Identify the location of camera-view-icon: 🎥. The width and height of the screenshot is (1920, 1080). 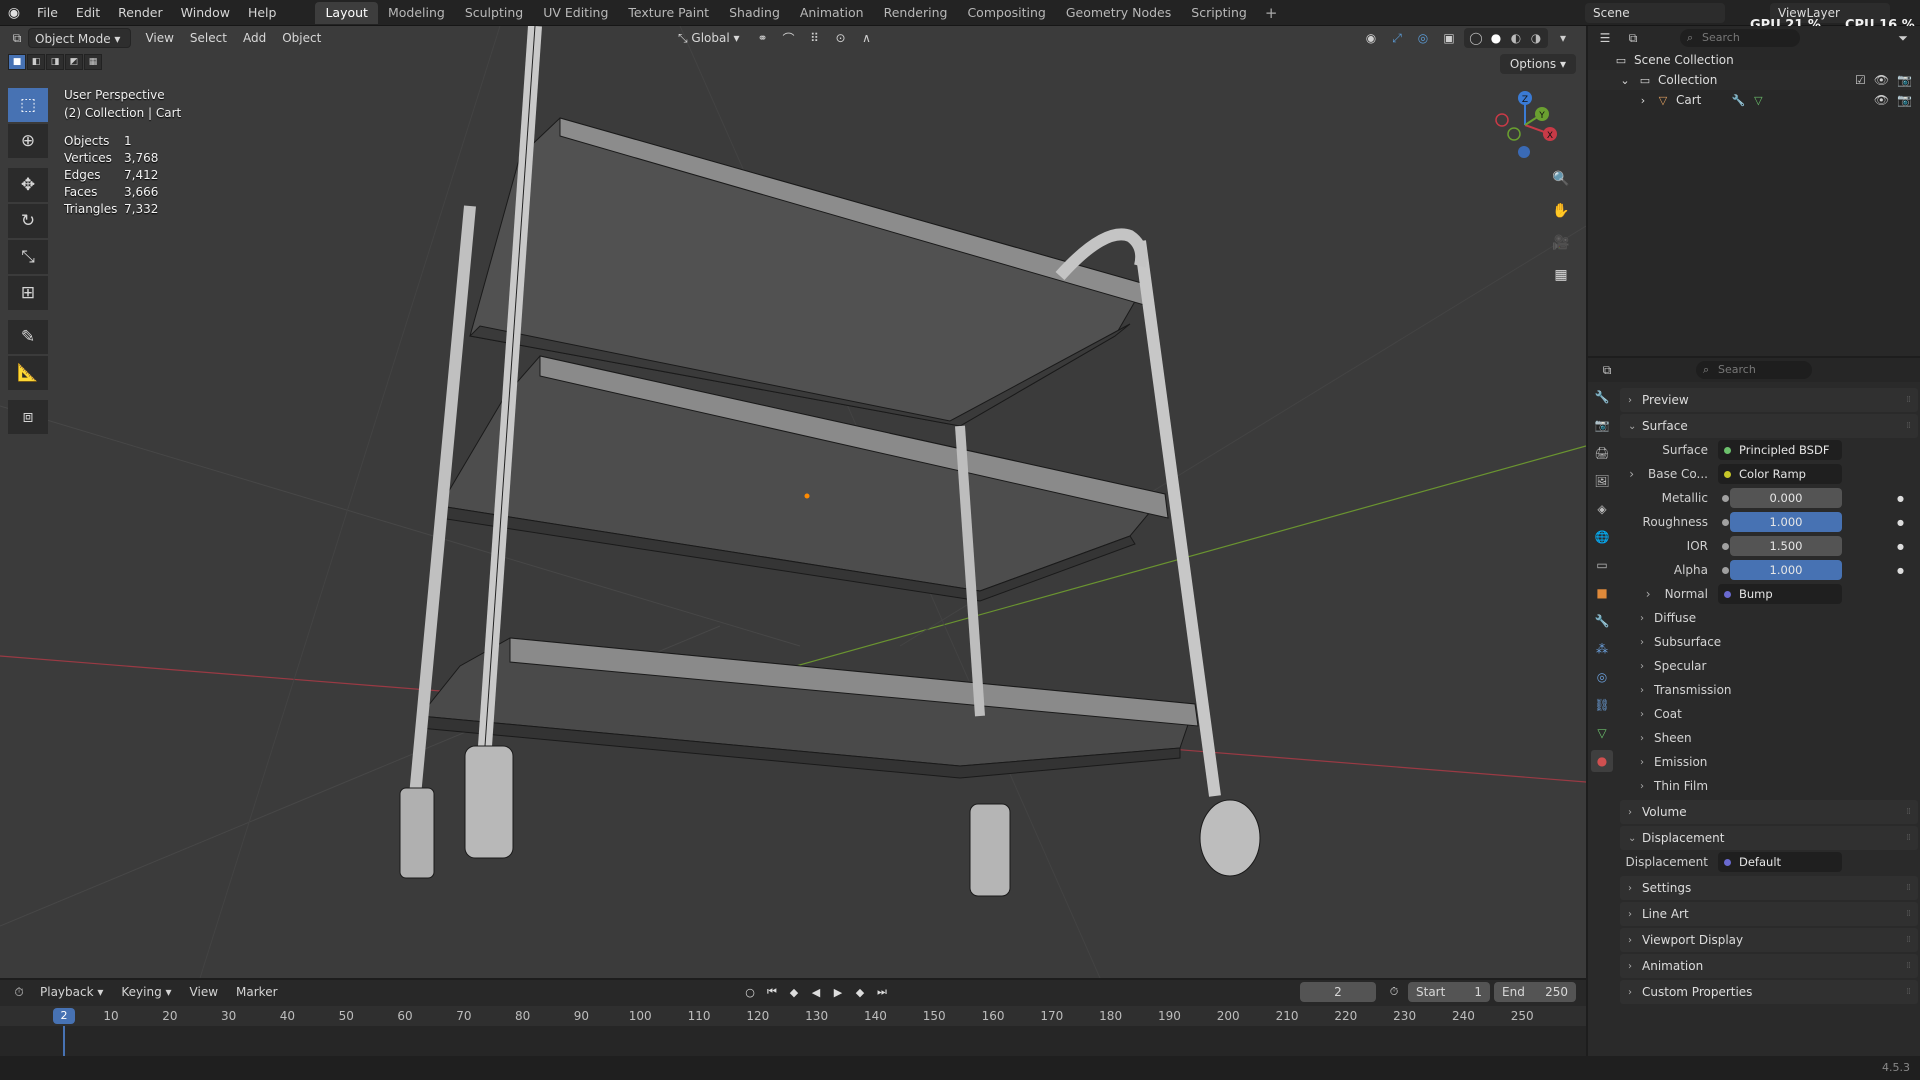
(1561, 243).